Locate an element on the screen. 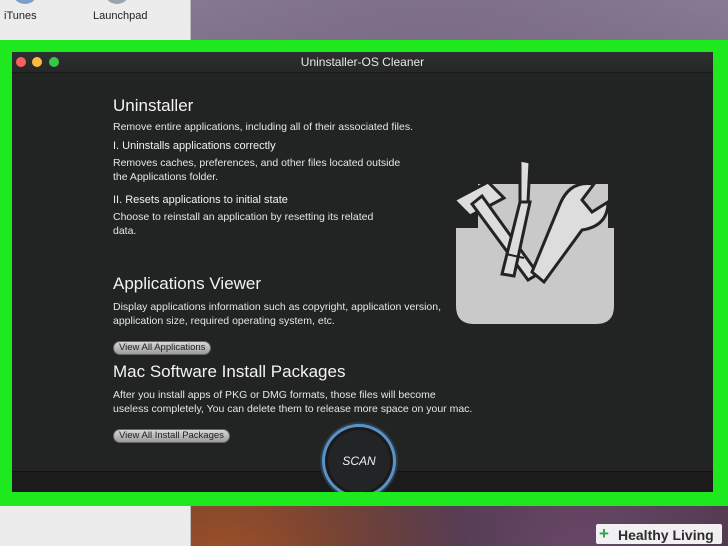 Image resolution: width=728 pixels, height=546 pixels. view-all-applications-button: View All Applications is located at coordinates (162, 348).